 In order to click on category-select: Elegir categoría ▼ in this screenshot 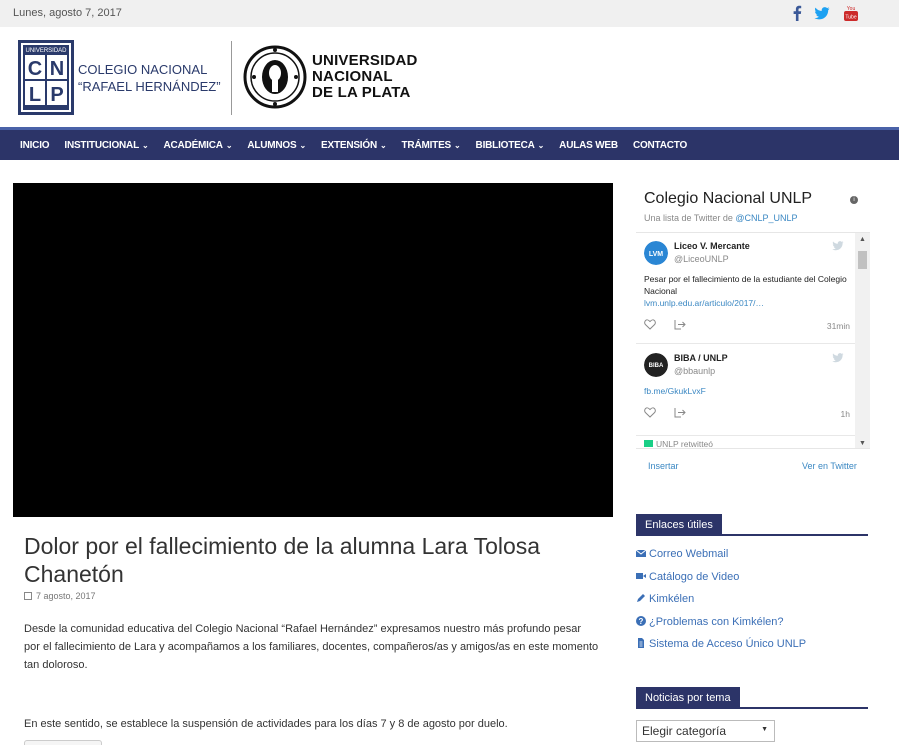, I will do `click(705, 731)`.